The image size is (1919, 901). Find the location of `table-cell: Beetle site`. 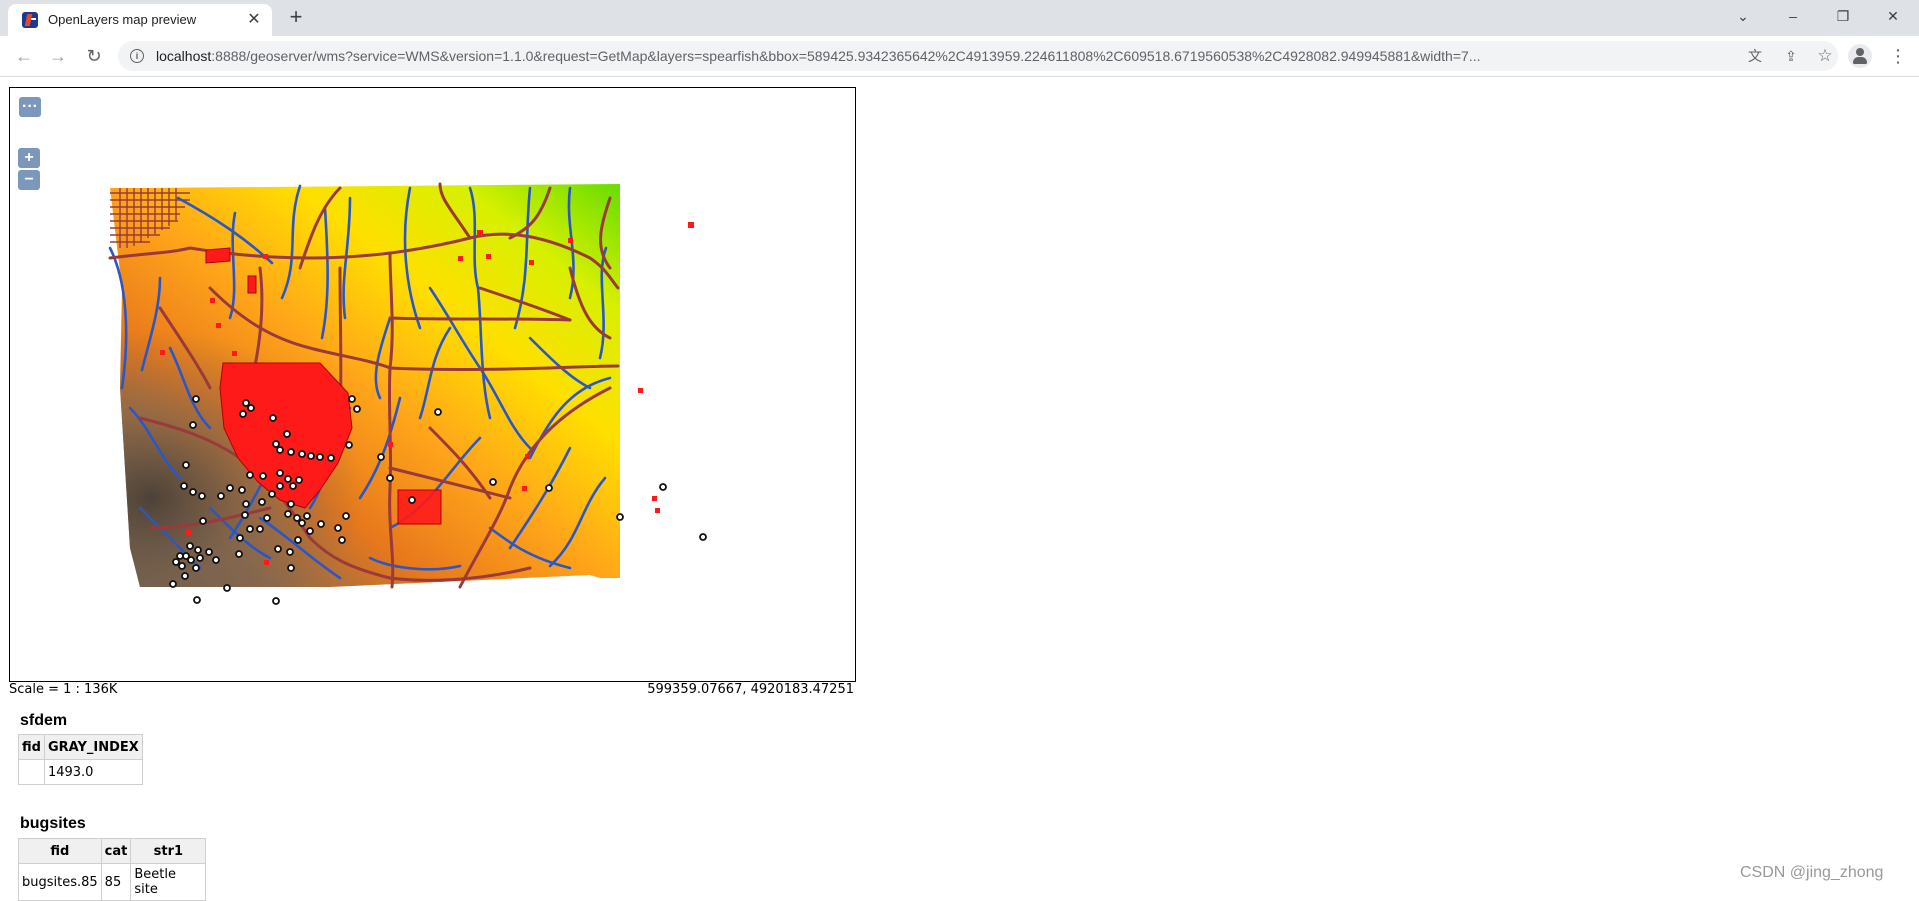

table-cell: Beetle site is located at coordinates (168, 882).